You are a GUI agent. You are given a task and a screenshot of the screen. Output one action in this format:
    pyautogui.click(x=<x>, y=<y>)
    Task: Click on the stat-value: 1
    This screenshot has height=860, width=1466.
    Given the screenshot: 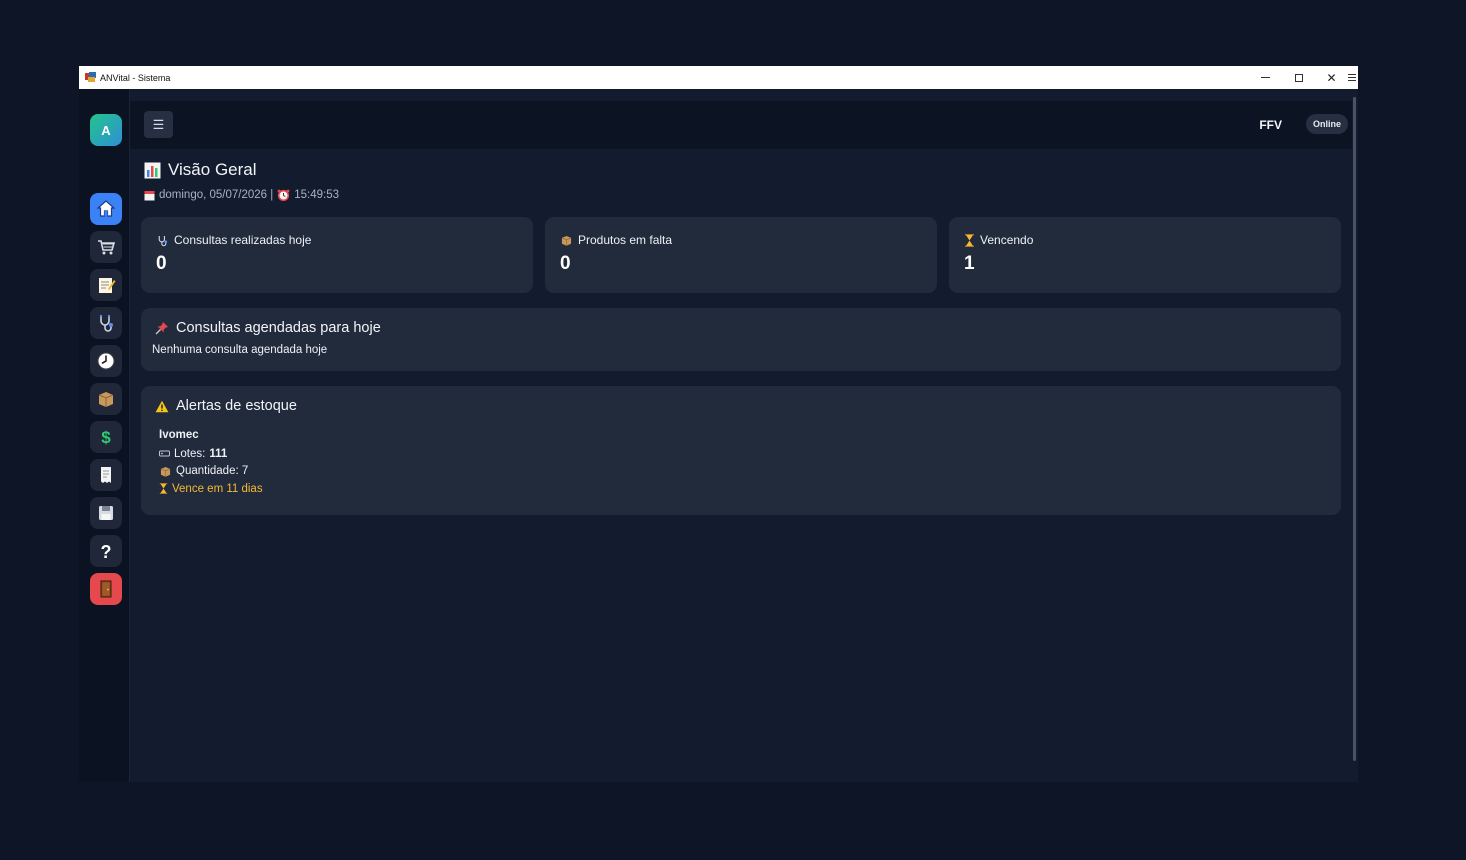 What is the action you would take?
    pyautogui.click(x=969, y=263)
    